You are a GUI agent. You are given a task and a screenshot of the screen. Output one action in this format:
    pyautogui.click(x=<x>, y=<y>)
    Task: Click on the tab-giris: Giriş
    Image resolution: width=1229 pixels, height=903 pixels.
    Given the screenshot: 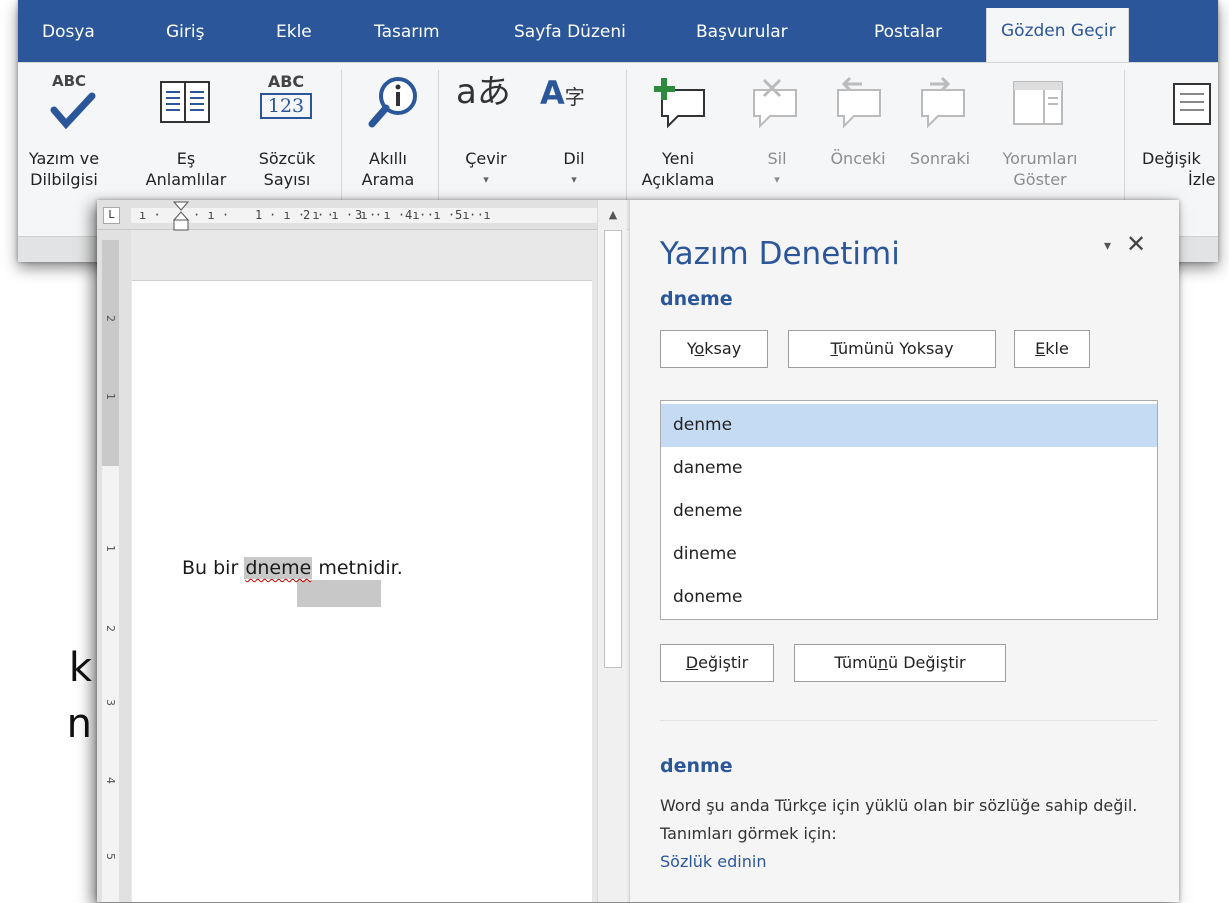 What is the action you would take?
    pyautogui.click(x=185, y=32)
    